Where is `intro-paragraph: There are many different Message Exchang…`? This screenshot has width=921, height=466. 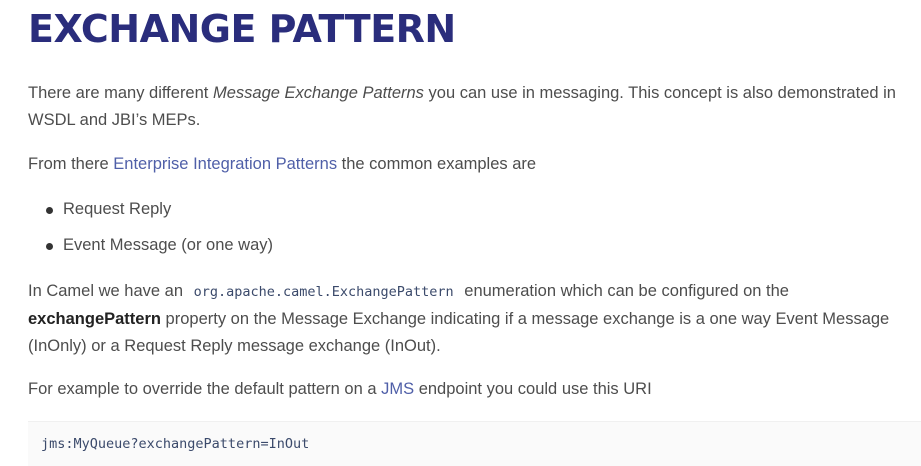
intro-paragraph: There are many different Message Exchang… is located at coordinates (470, 107).